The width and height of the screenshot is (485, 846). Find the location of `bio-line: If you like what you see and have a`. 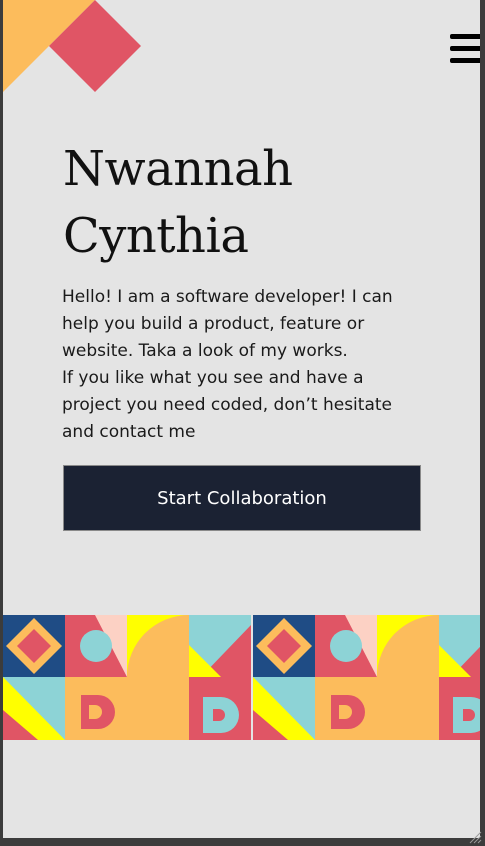

bio-line: If you like what you see and have a is located at coordinates (213, 378).